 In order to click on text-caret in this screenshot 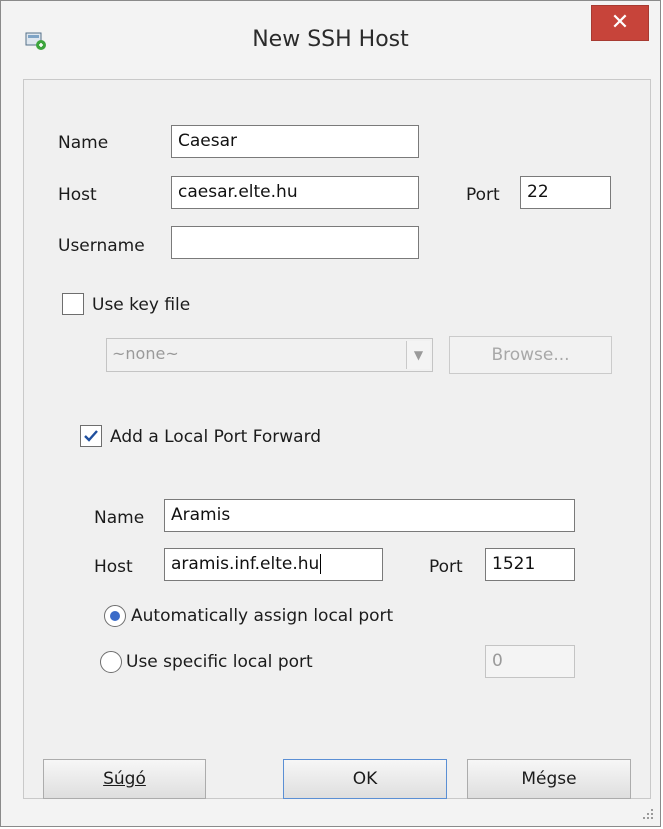, I will do `click(321, 564)`.